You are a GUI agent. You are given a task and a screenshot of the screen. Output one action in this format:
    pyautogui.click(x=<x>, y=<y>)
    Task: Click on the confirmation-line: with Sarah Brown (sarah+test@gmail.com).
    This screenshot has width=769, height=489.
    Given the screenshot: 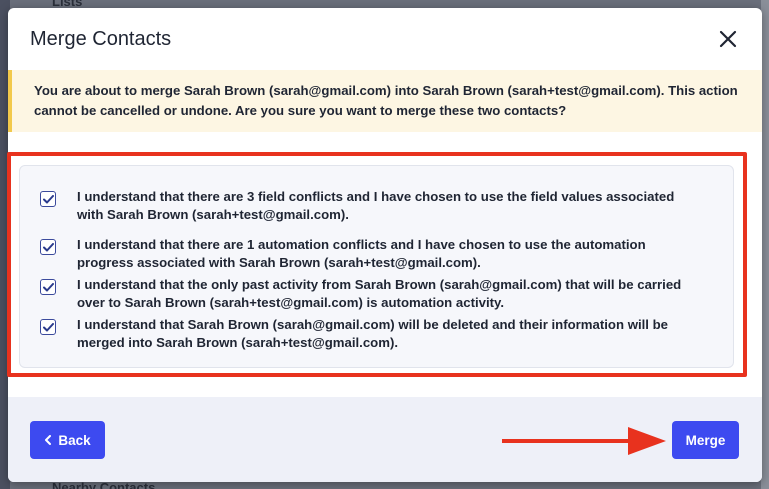 What is the action you would take?
    pyautogui.click(x=213, y=214)
    